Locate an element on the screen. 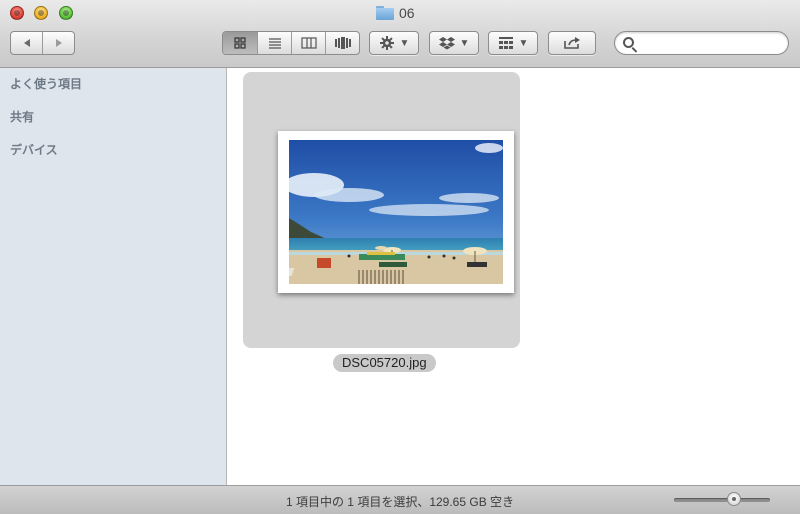  window-title-text: 06 is located at coordinates (407, 13).